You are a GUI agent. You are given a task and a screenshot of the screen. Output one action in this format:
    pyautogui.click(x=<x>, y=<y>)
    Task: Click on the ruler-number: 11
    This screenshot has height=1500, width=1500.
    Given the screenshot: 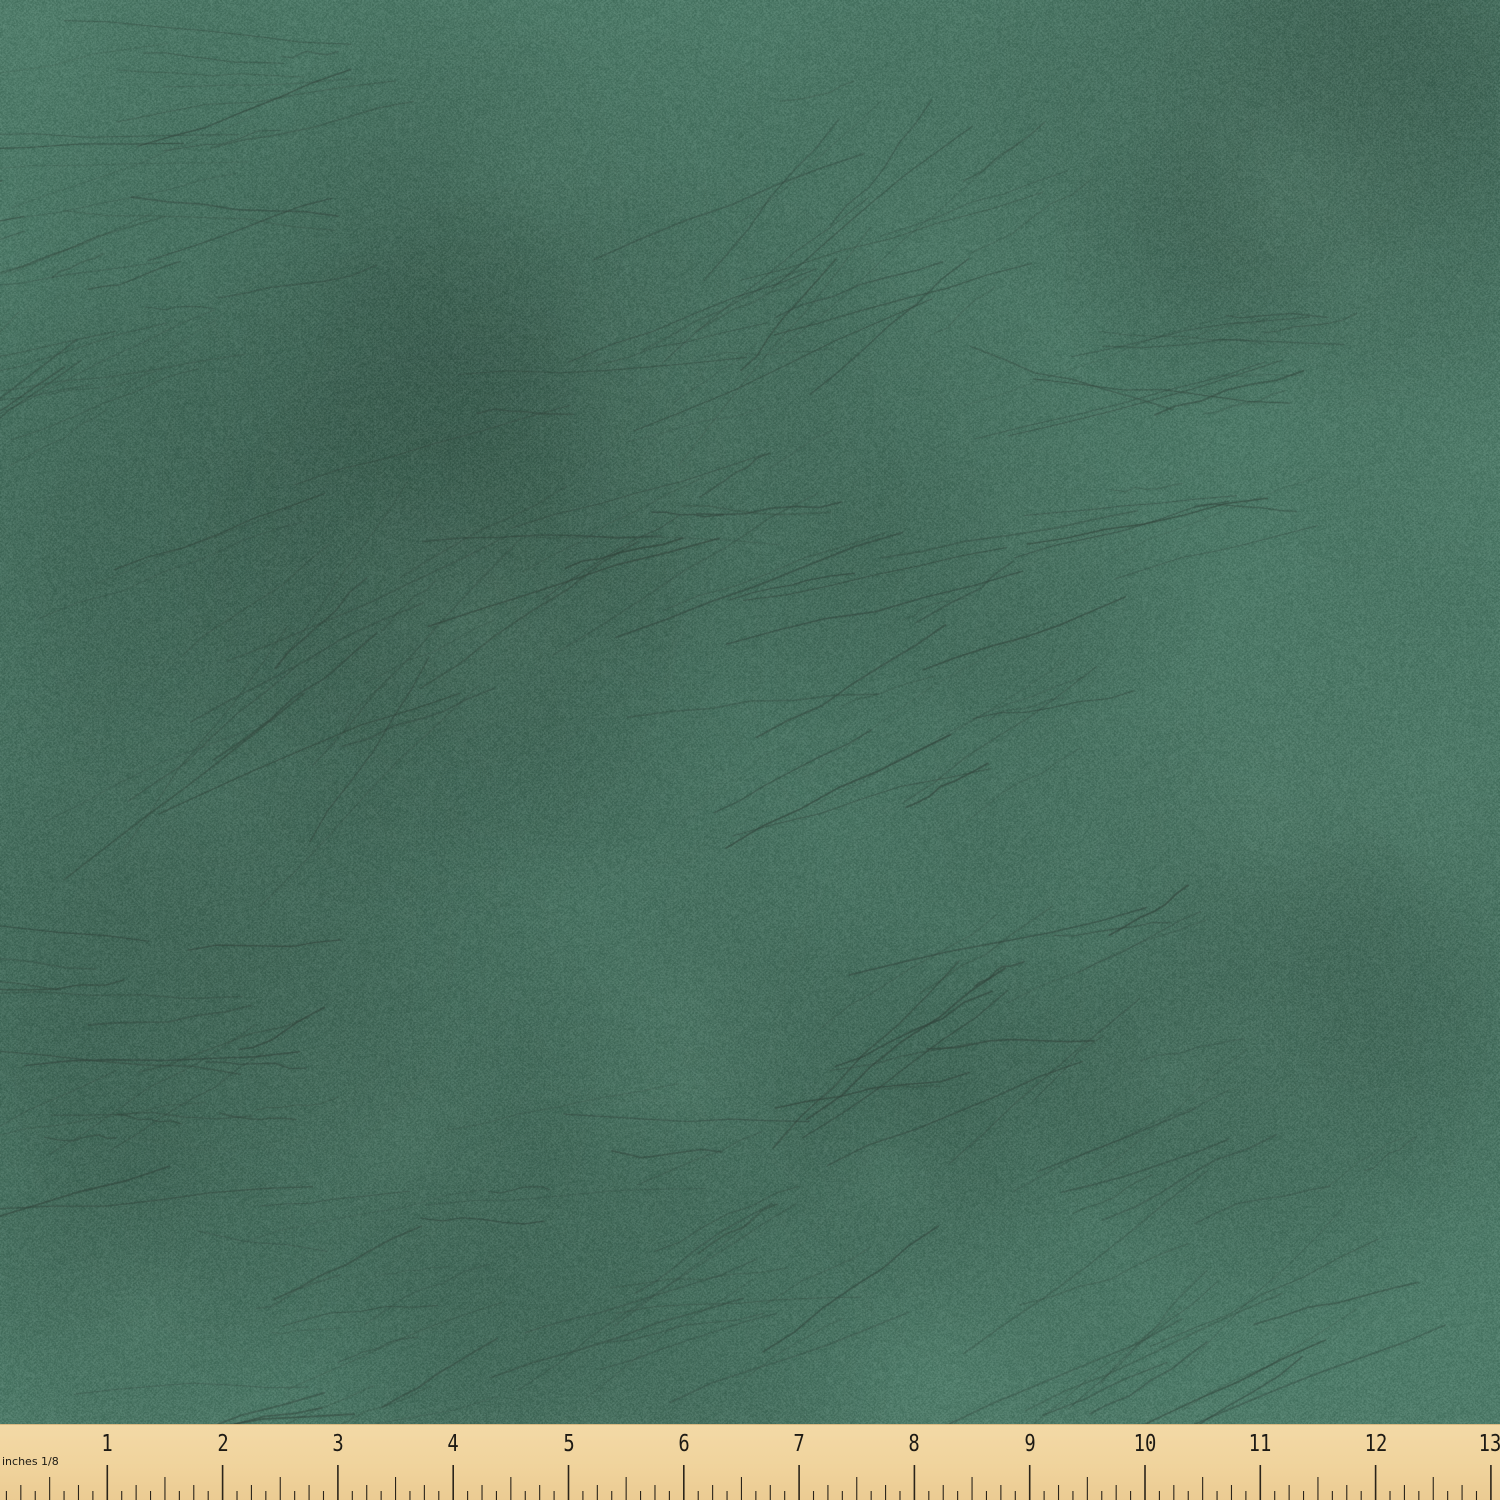 What is the action you would take?
    pyautogui.click(x=1260, y=1444)
    